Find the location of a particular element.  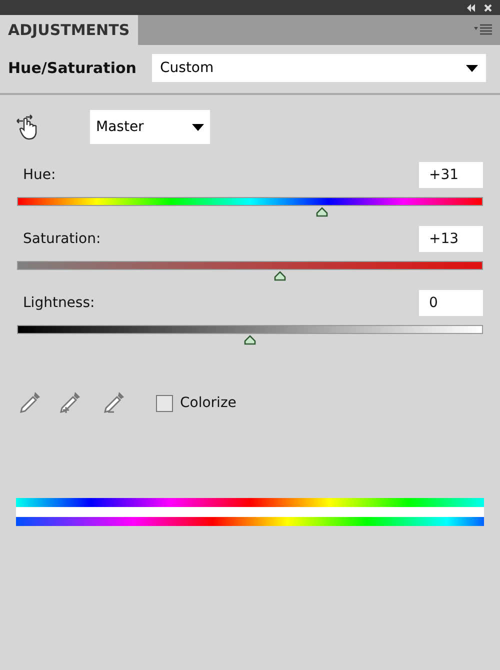

subtract-eyedropper-icon is located at coordinates (114, 403).